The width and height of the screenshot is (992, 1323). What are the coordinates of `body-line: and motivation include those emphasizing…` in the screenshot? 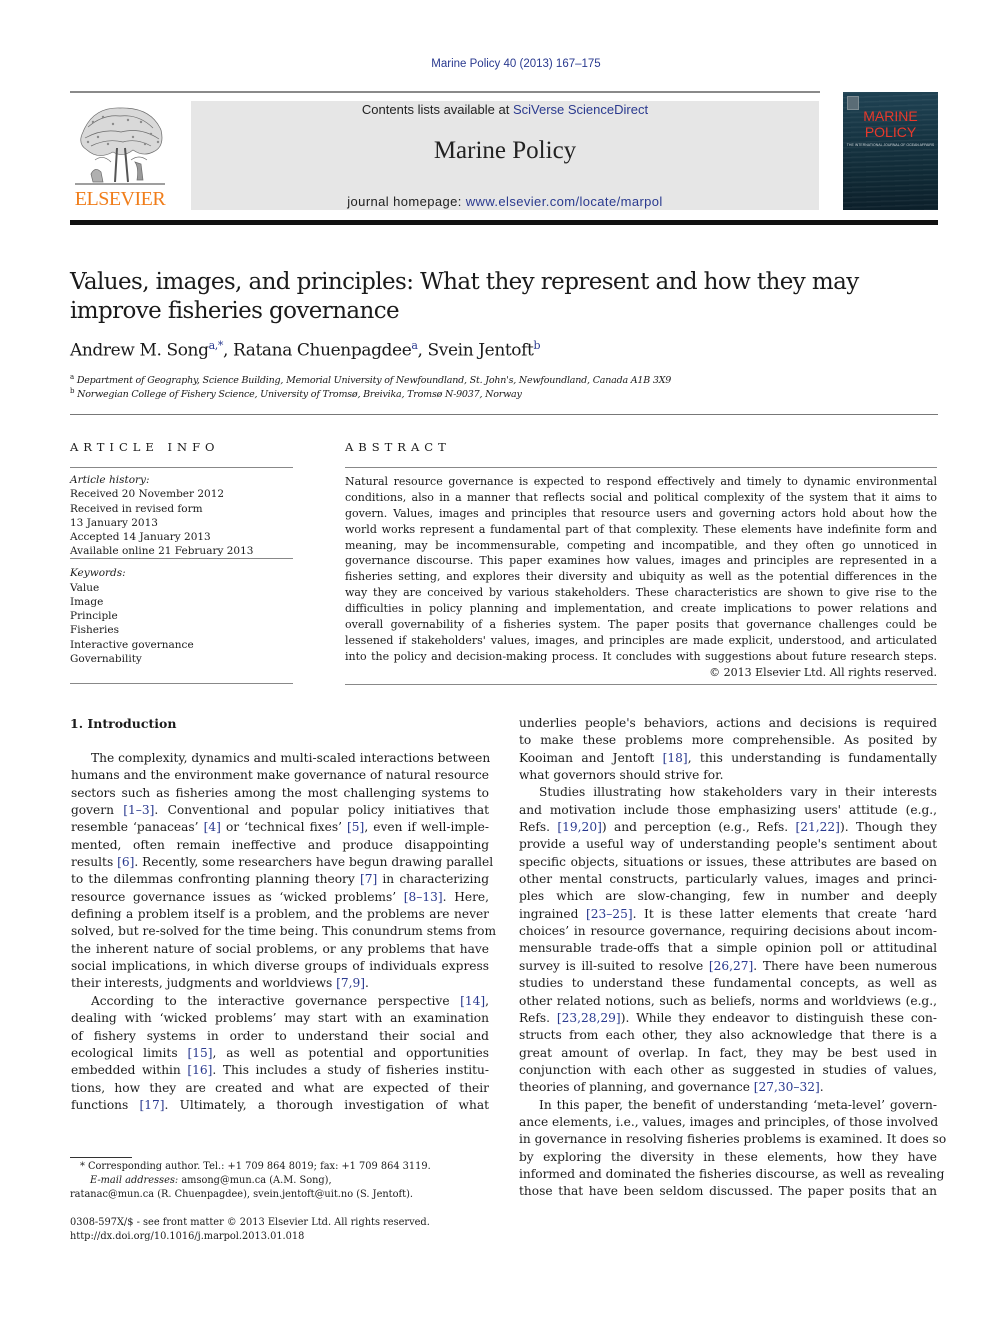 It's located at (728, 809).